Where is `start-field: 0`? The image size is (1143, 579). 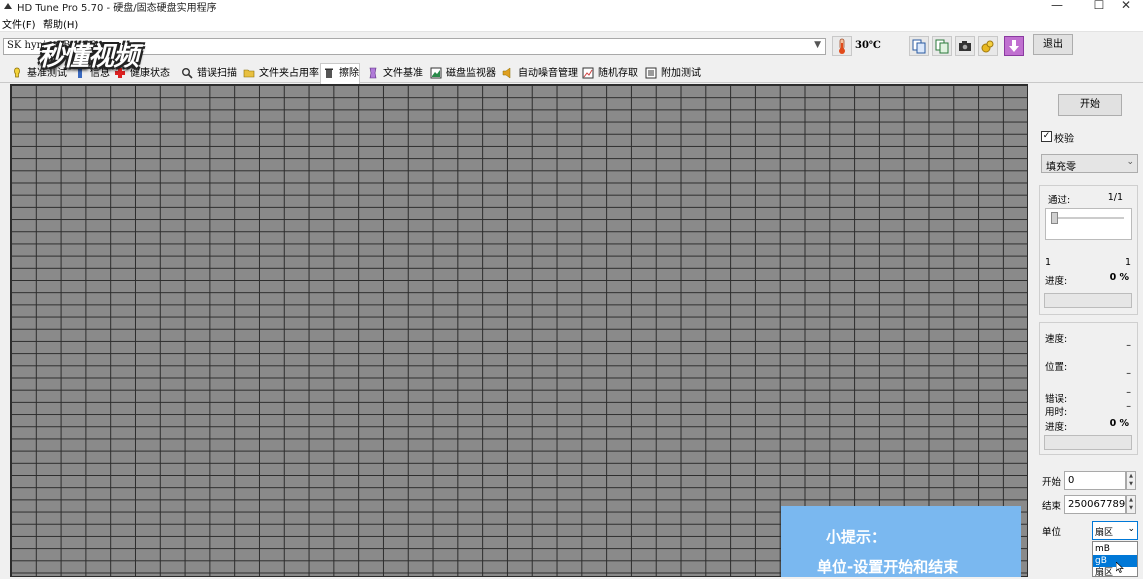 start-field: 0 is located at coordinates (1095, 480).